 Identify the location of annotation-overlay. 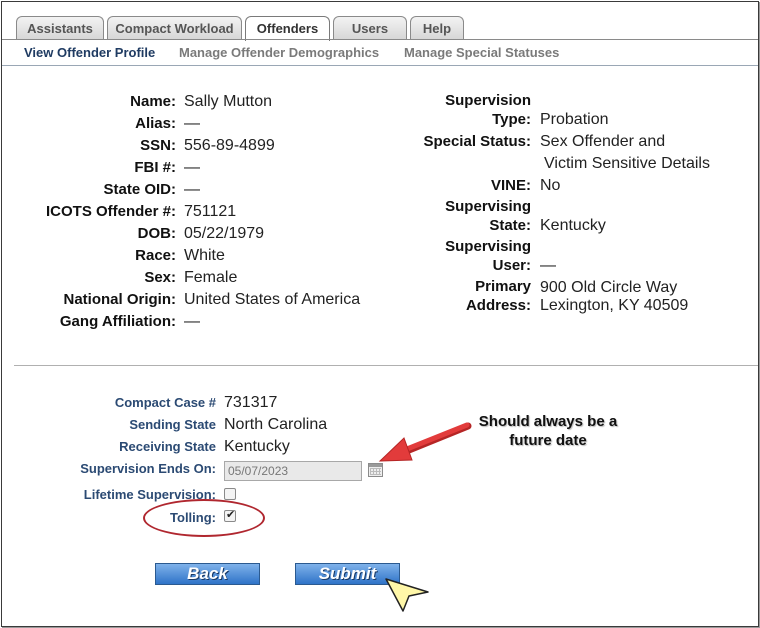
(425, 517).